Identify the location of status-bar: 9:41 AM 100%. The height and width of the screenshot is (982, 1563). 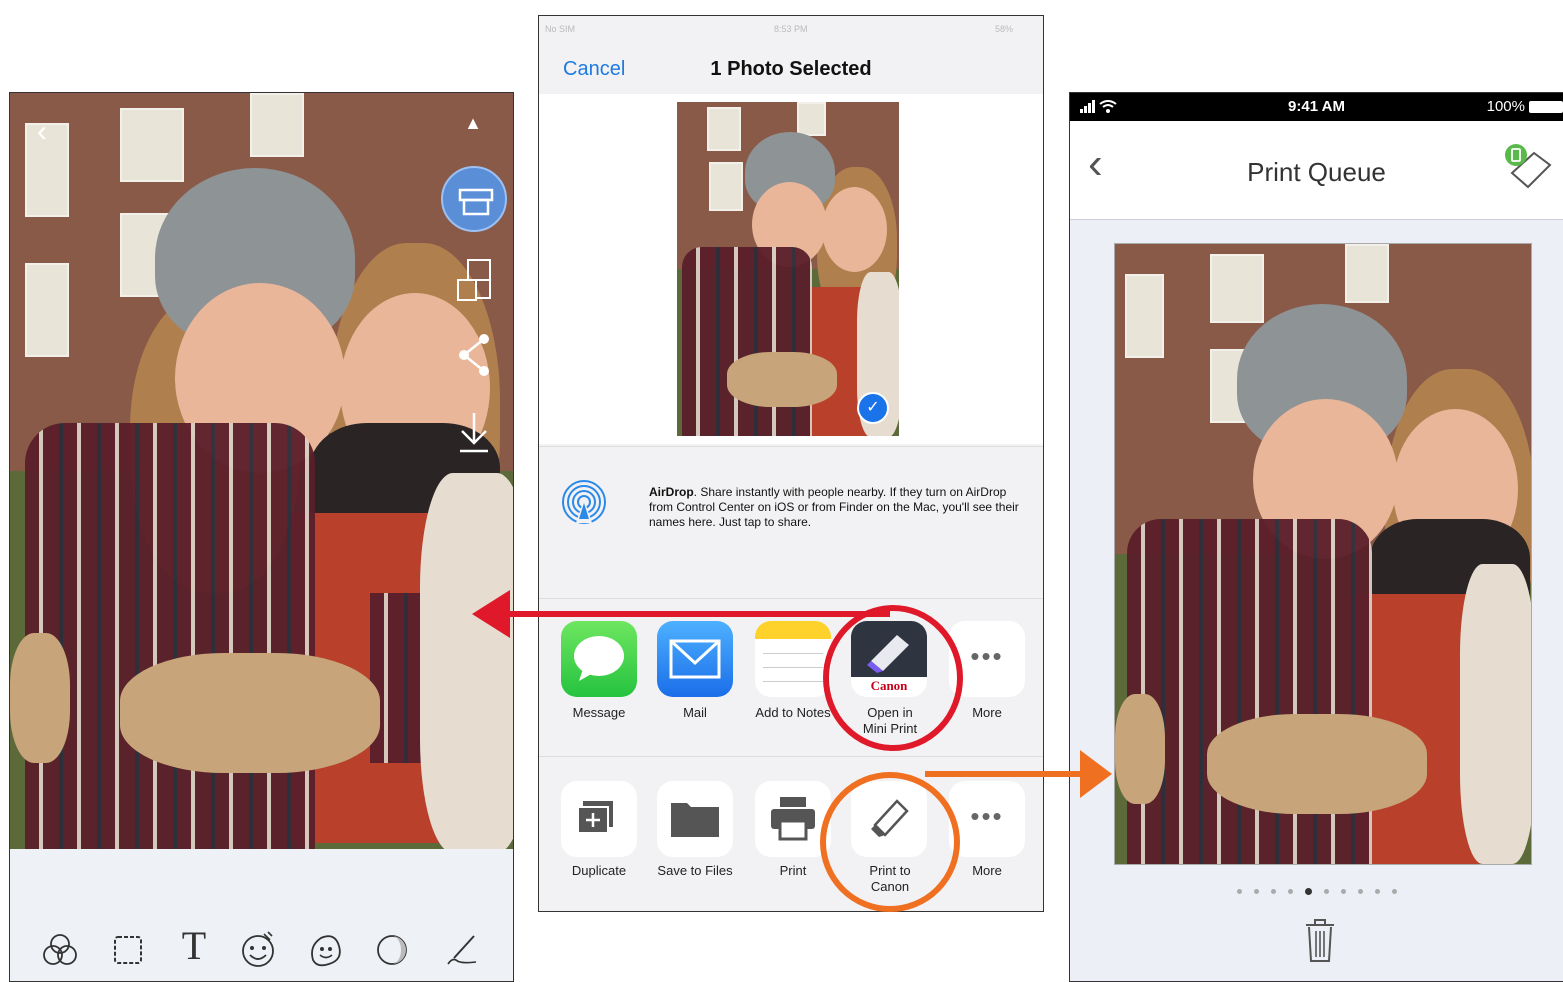
(1316, 107).